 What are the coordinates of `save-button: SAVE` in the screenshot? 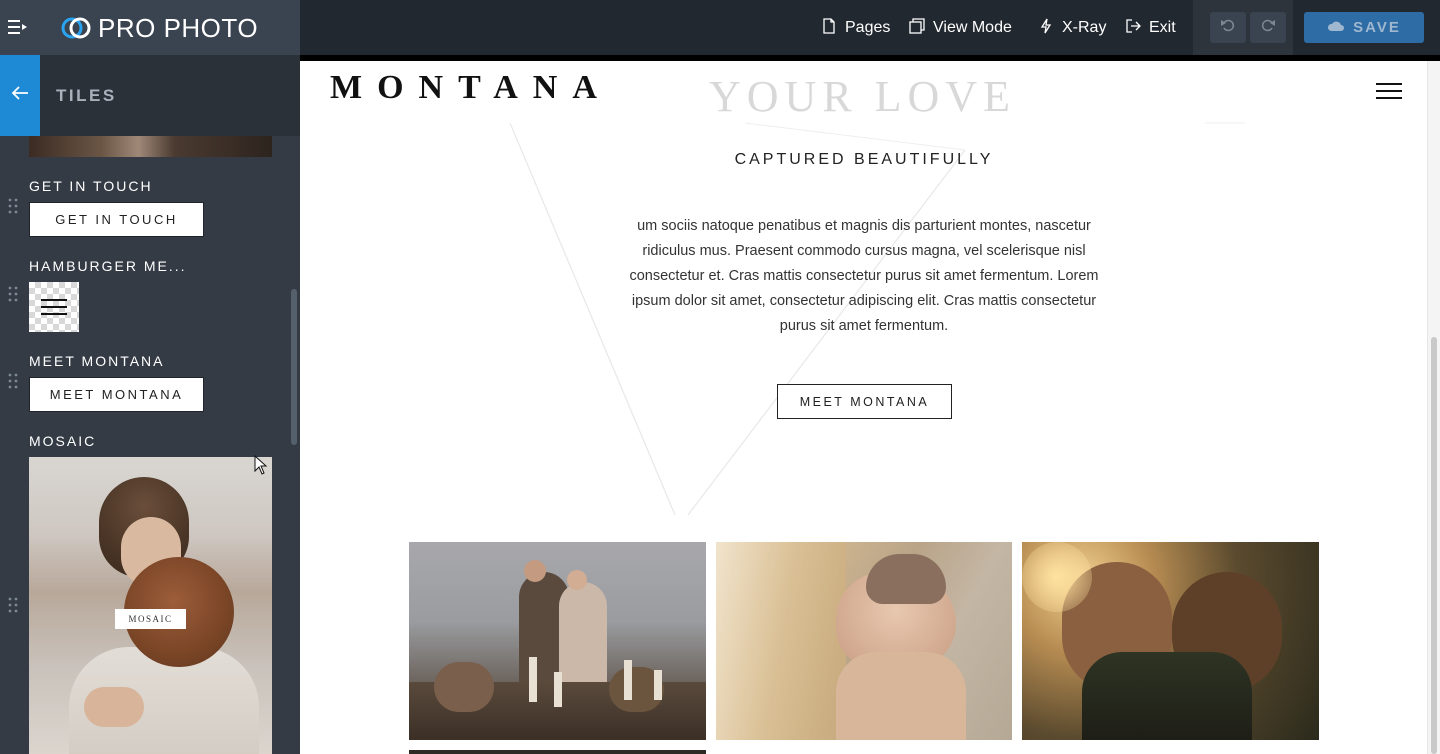 It's located at (1364, 27).